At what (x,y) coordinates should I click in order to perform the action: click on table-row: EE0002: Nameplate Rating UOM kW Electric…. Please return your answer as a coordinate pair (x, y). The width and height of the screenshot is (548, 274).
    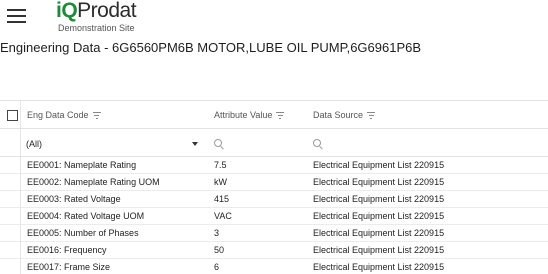
    Looking at the image, I should click on (274, 182).